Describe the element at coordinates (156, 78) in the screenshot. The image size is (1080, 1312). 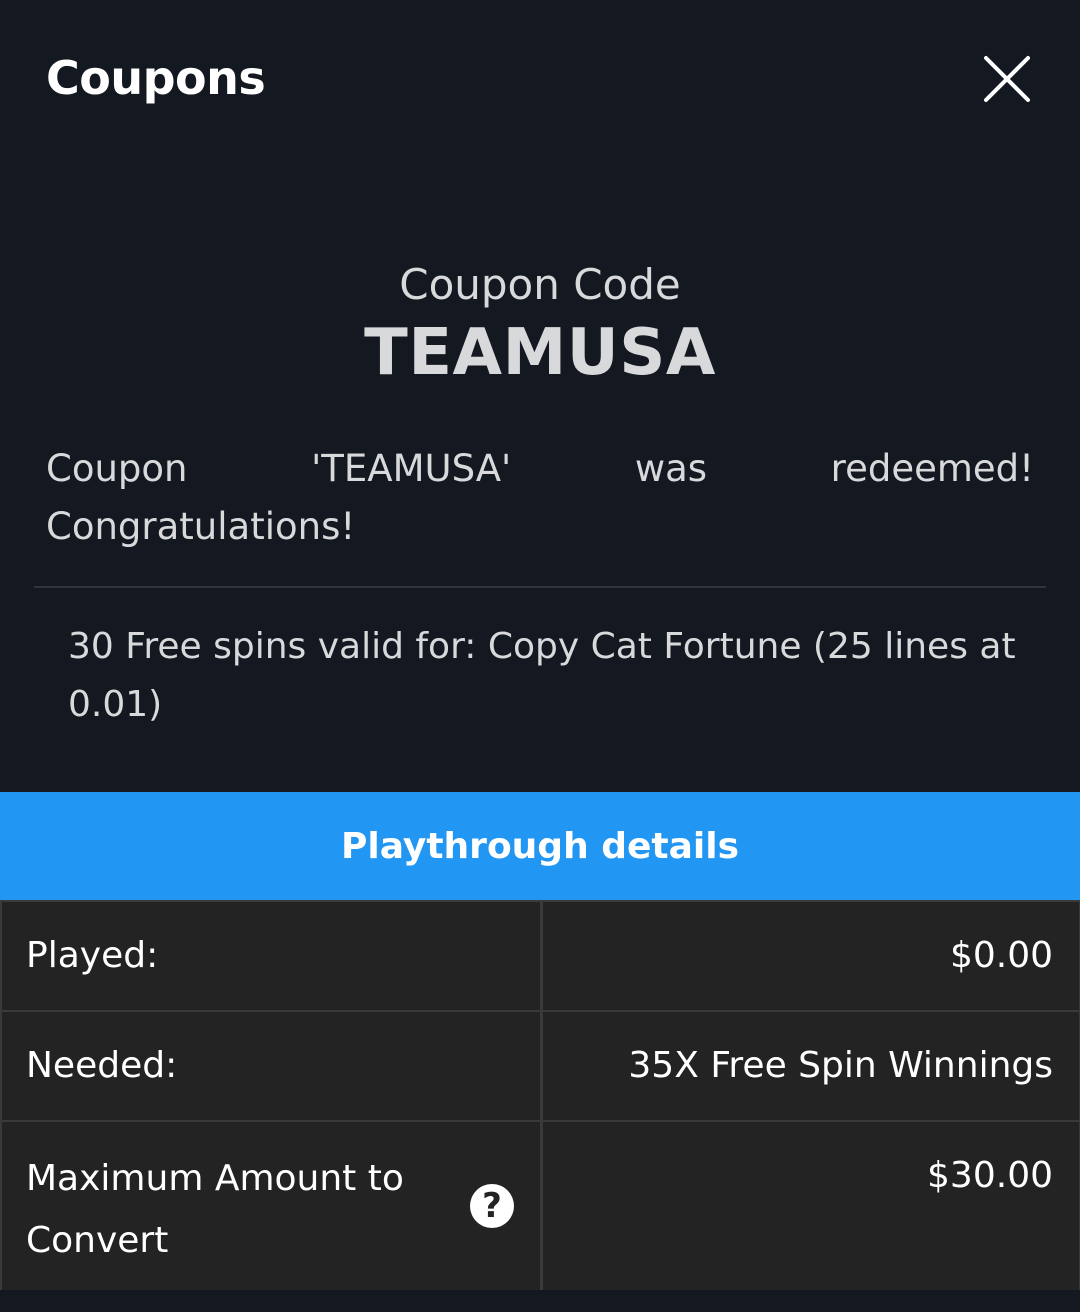
I see `page-title: Coupons` at that location.